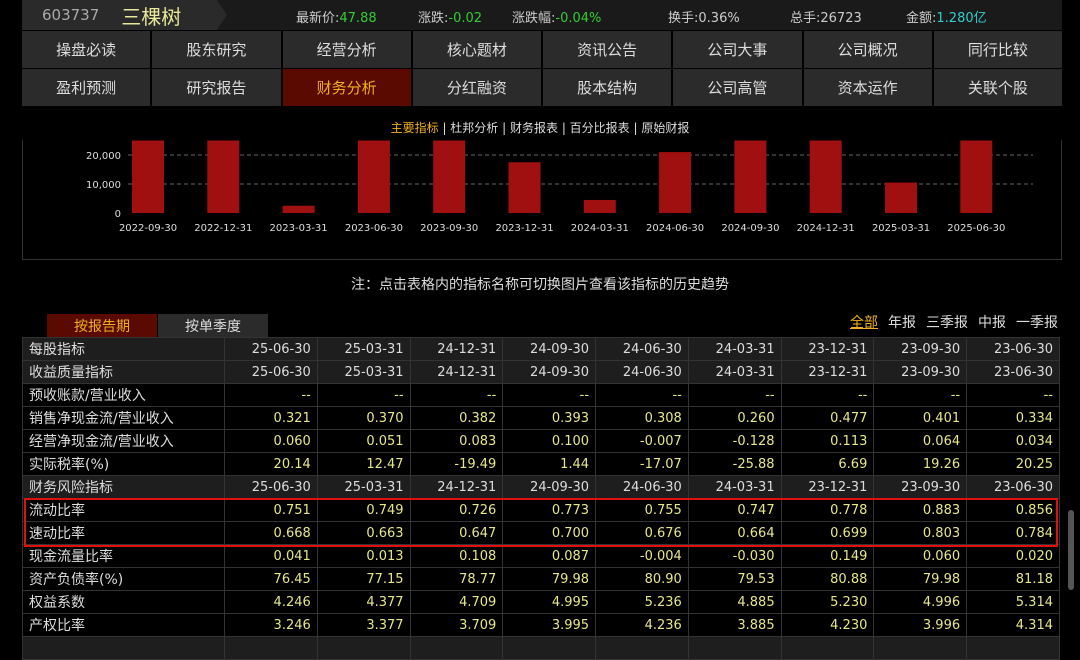 Image resolution: width=1080 pixels, height=660 pixels. Describe the element at coordinates (534, 128) in the screenshot. I see `sub-tab: 财务报表` at that location.